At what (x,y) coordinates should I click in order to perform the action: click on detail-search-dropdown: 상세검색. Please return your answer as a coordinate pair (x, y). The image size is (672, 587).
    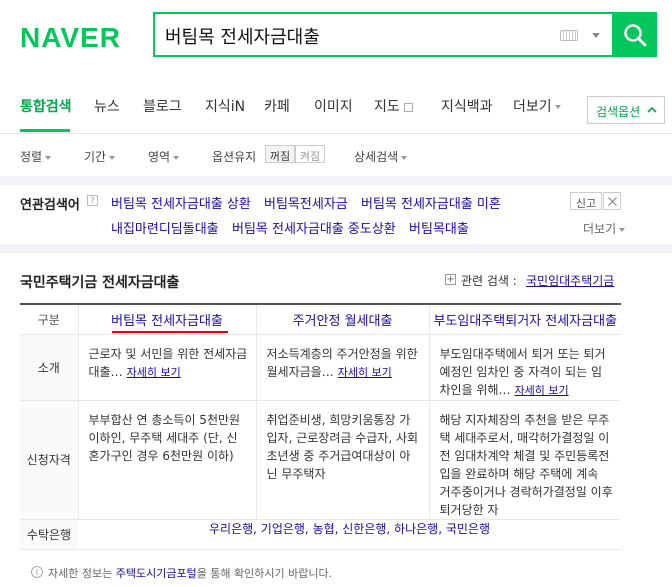
    Looking at the image, I should click on (381, 156).